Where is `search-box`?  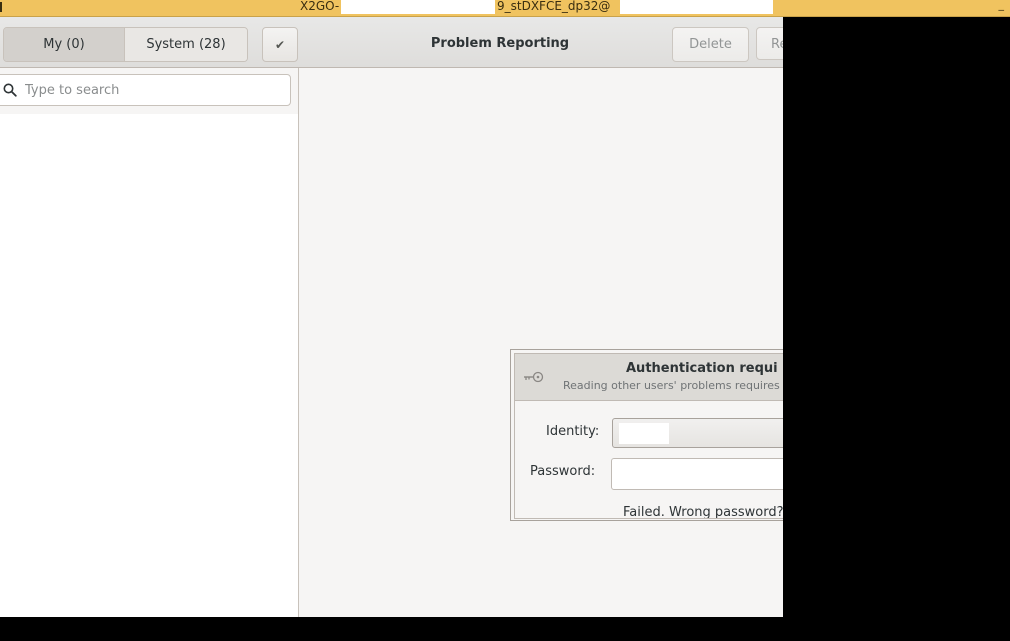 search-box is located at coordinates (145, 90).